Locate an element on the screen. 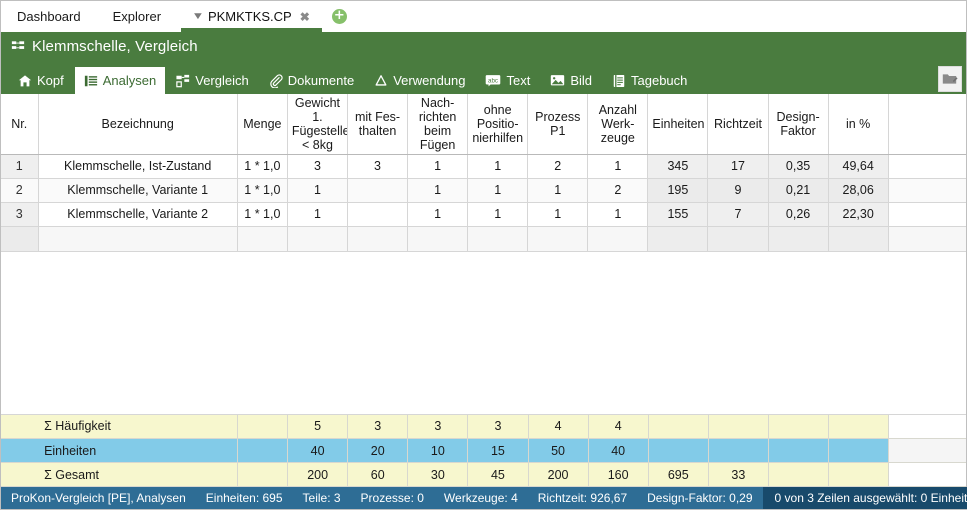 The image size is (967, 510). ribbon-tab-verwendung: Verwendung is located at coordinates (419, 80).